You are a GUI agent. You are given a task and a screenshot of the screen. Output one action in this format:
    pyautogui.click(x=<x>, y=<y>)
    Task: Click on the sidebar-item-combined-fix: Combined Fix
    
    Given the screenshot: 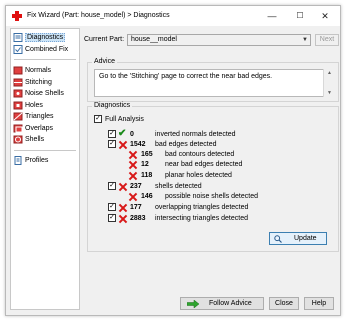 What is the action you would take?
    pyautogui.click(x=45, y=49)
    